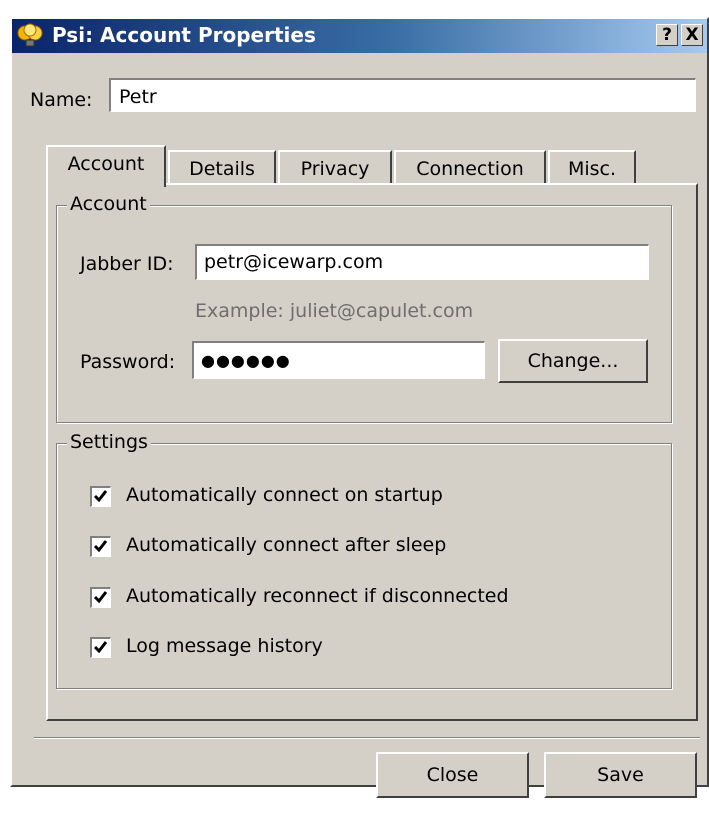  What do you see at coordinates (402, 95) in the screenshot?
I see `name-input: Petr` at bounding box center [402, 95].